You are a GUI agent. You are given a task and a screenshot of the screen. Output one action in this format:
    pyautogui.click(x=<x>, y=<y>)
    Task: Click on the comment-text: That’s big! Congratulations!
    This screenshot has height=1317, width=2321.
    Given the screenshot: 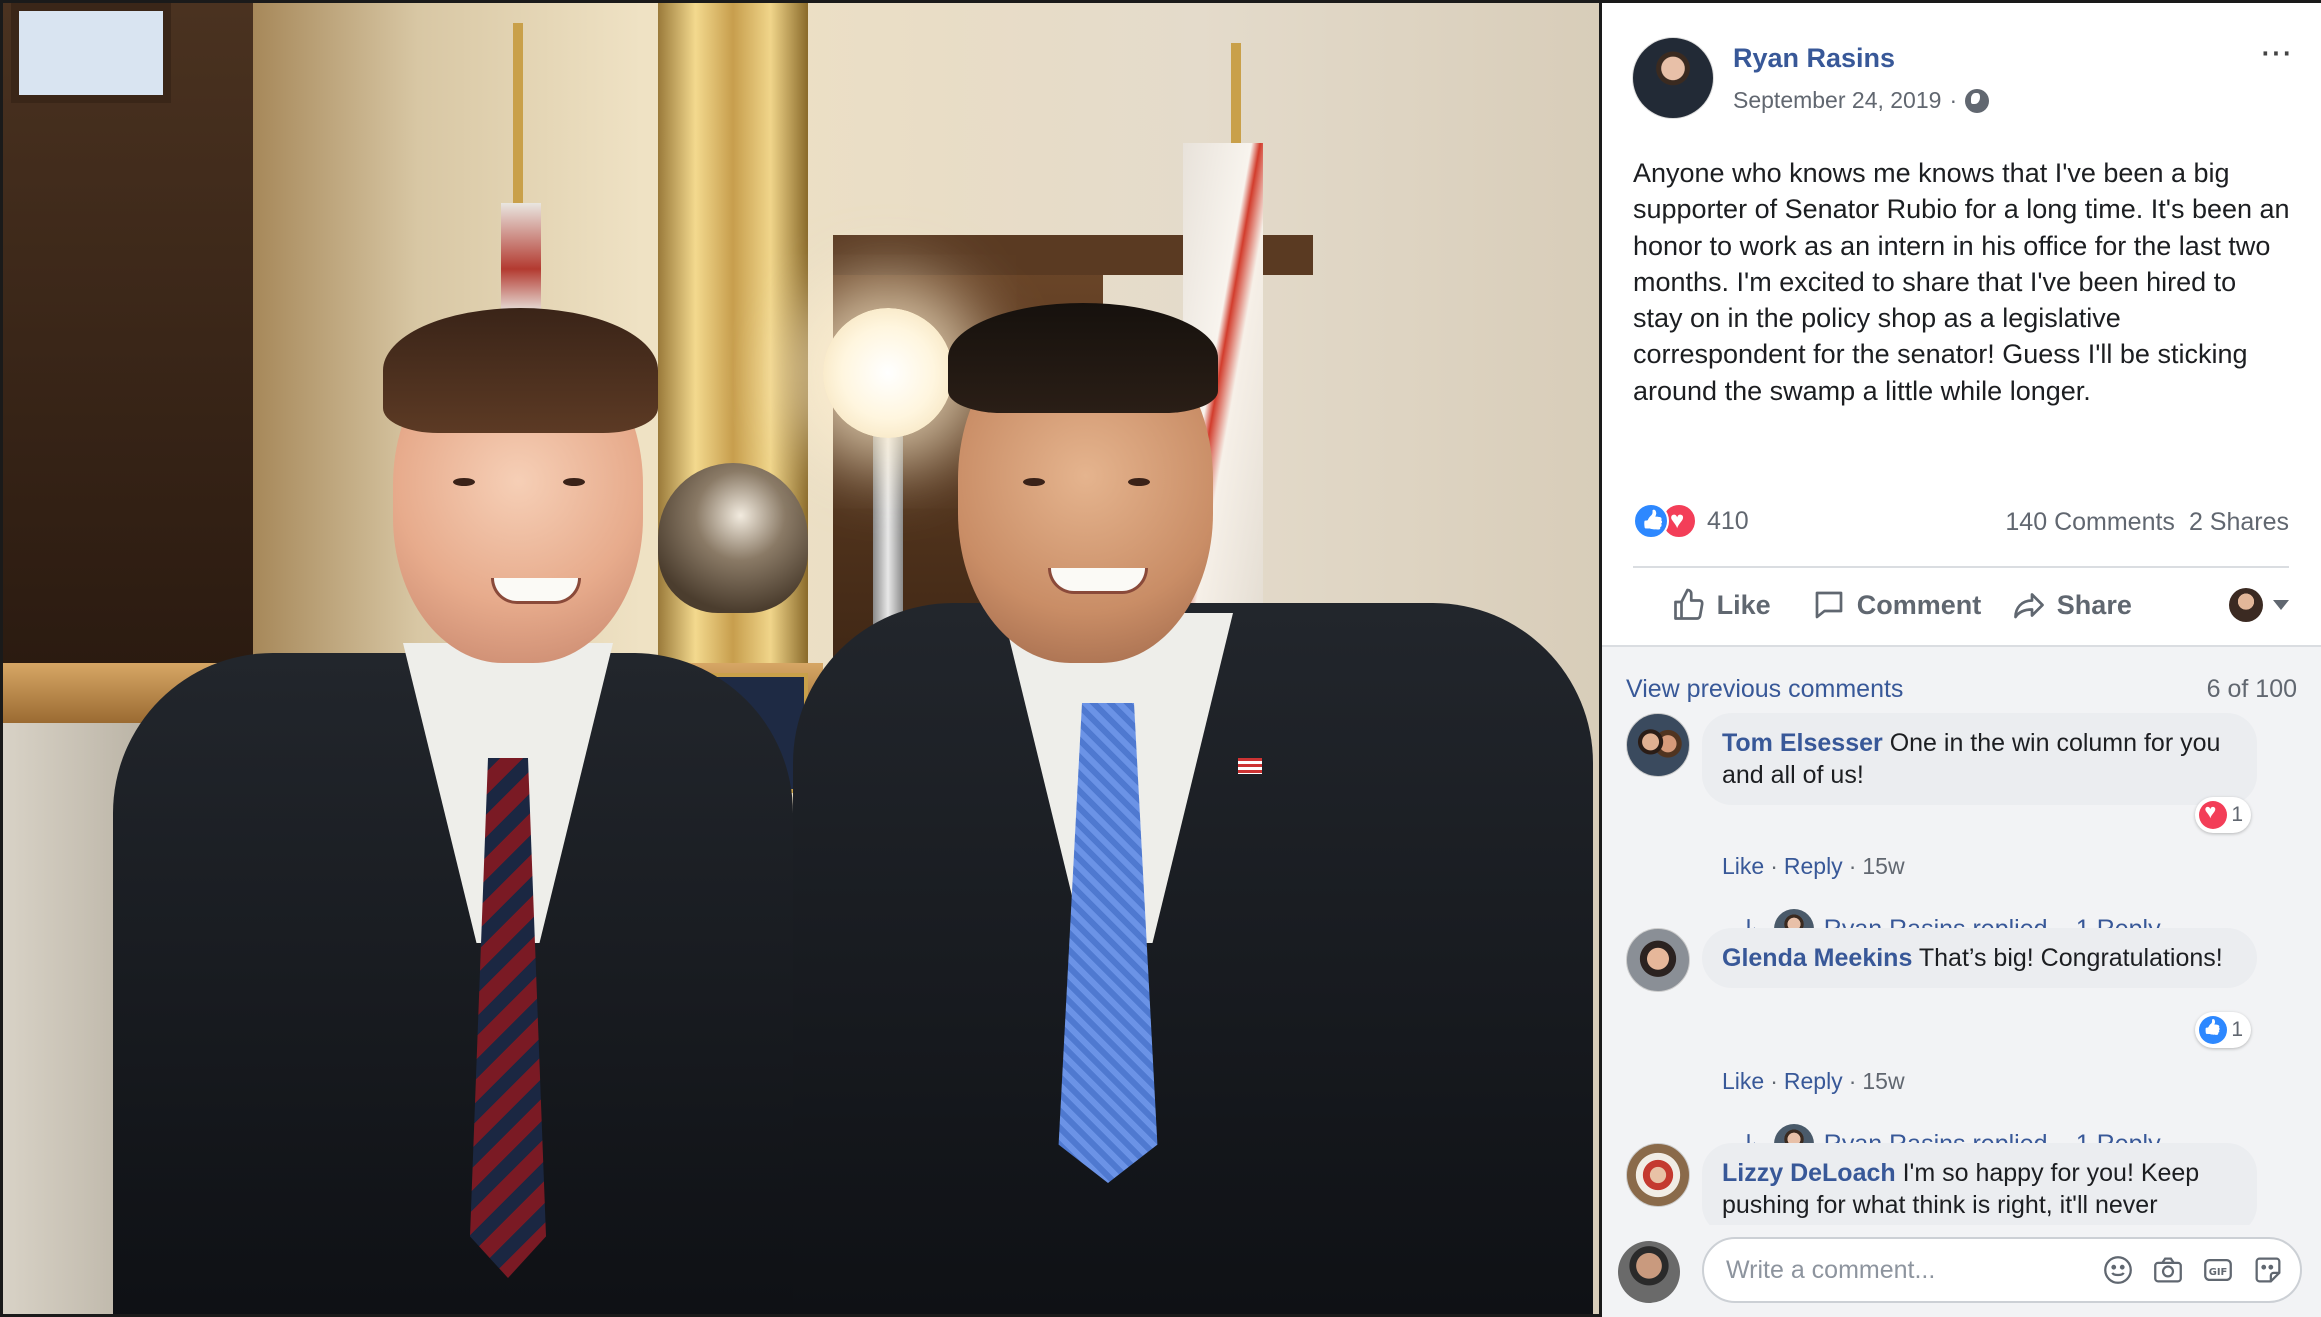 What is the action you would take?
    pyautogui.click(x=2070, y=958)
    